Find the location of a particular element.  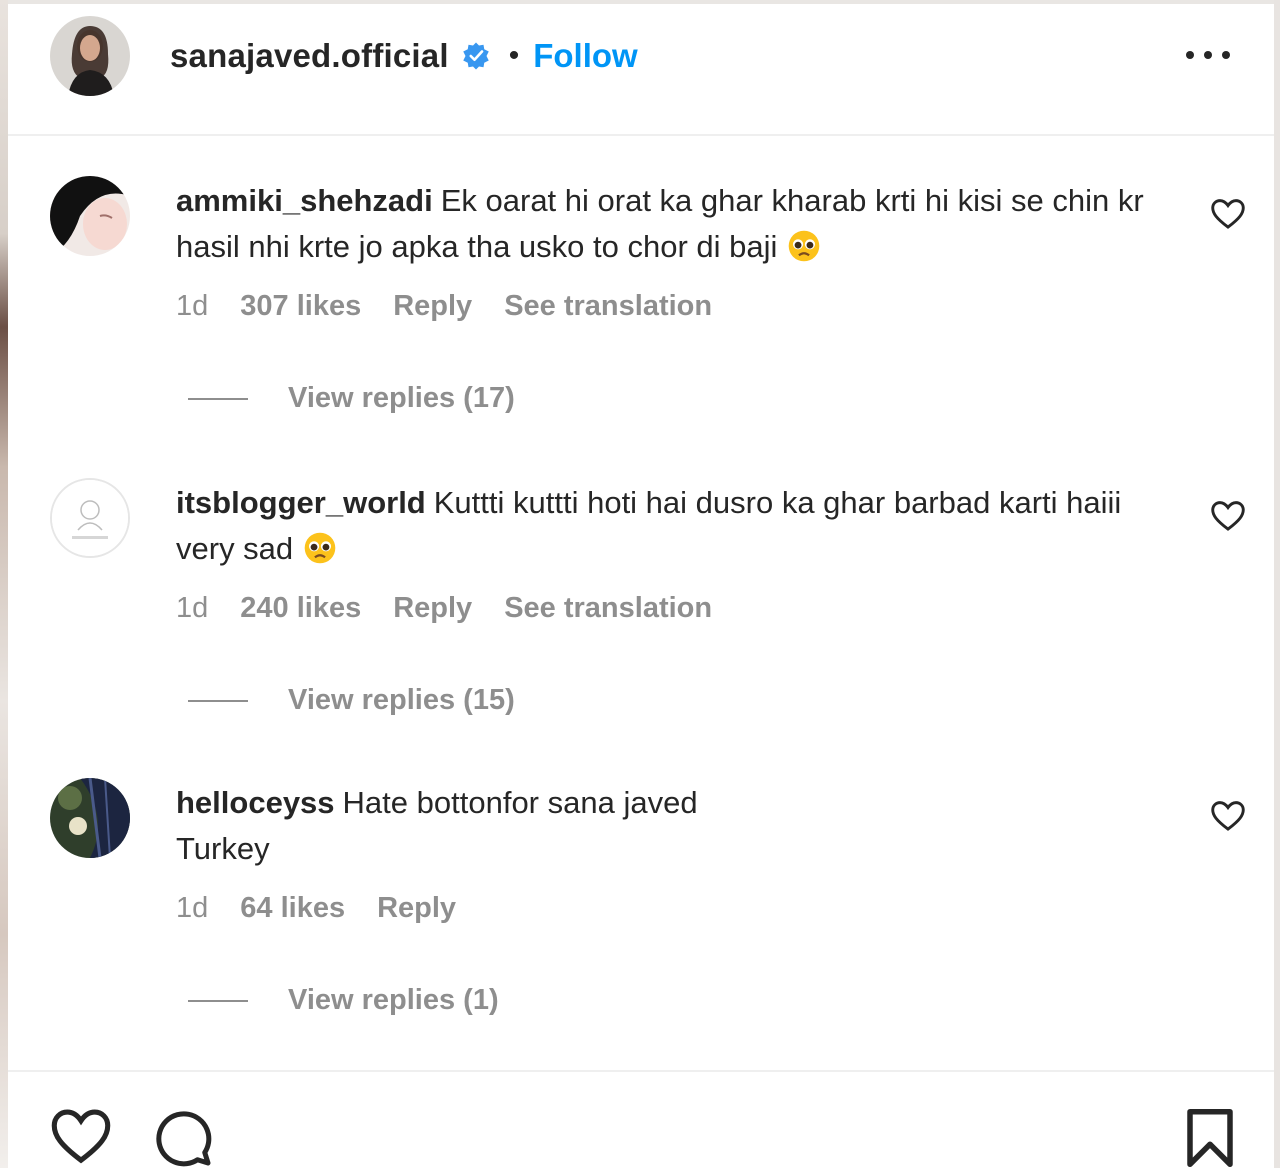

more-options-icon is located at coordinates (1208, 55).